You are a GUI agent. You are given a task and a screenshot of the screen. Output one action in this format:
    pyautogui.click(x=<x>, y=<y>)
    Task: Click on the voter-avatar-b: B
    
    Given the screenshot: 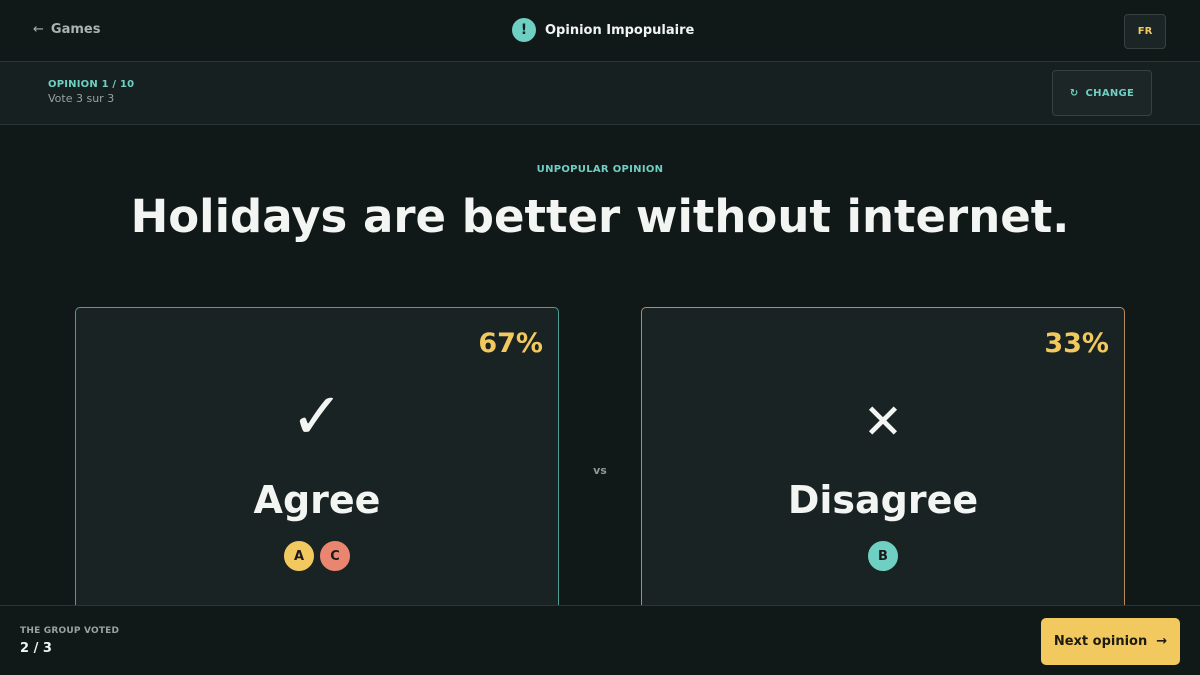 What is the action you would take?
    pyautogui.click(x=883, y=556)
    